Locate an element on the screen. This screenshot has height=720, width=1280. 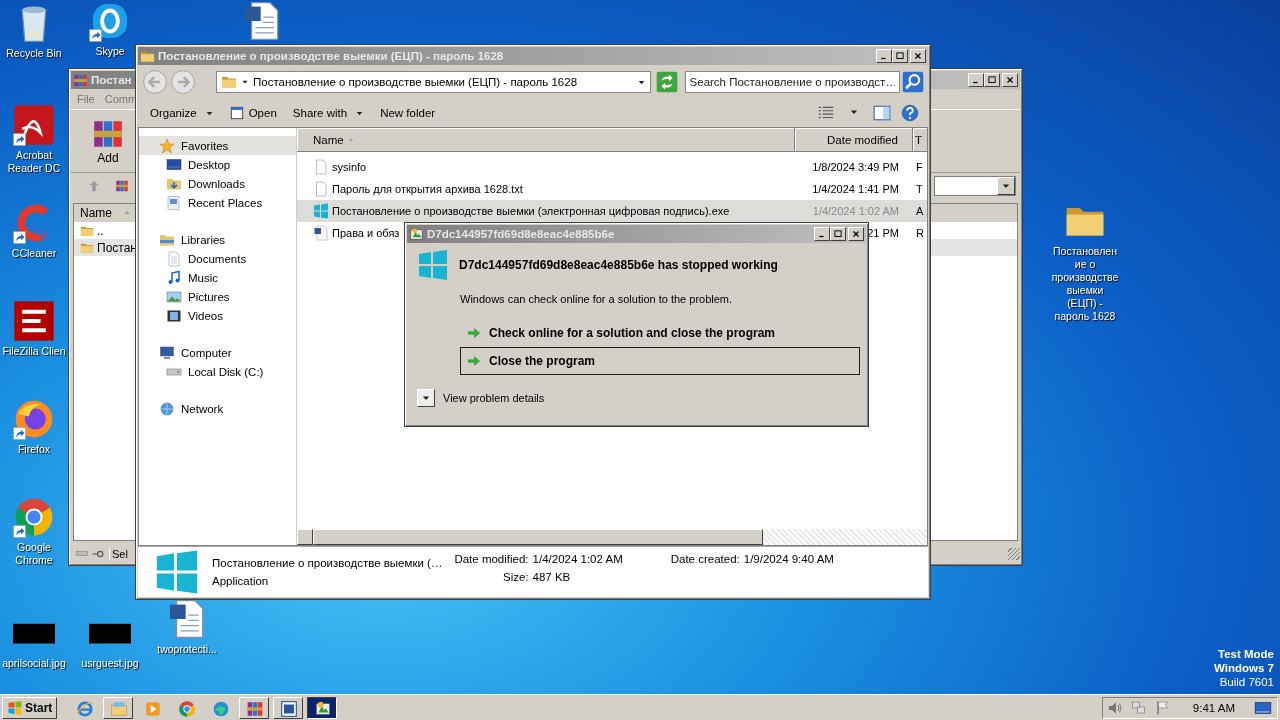
table-cell: F is located at coordinates (919, 167).